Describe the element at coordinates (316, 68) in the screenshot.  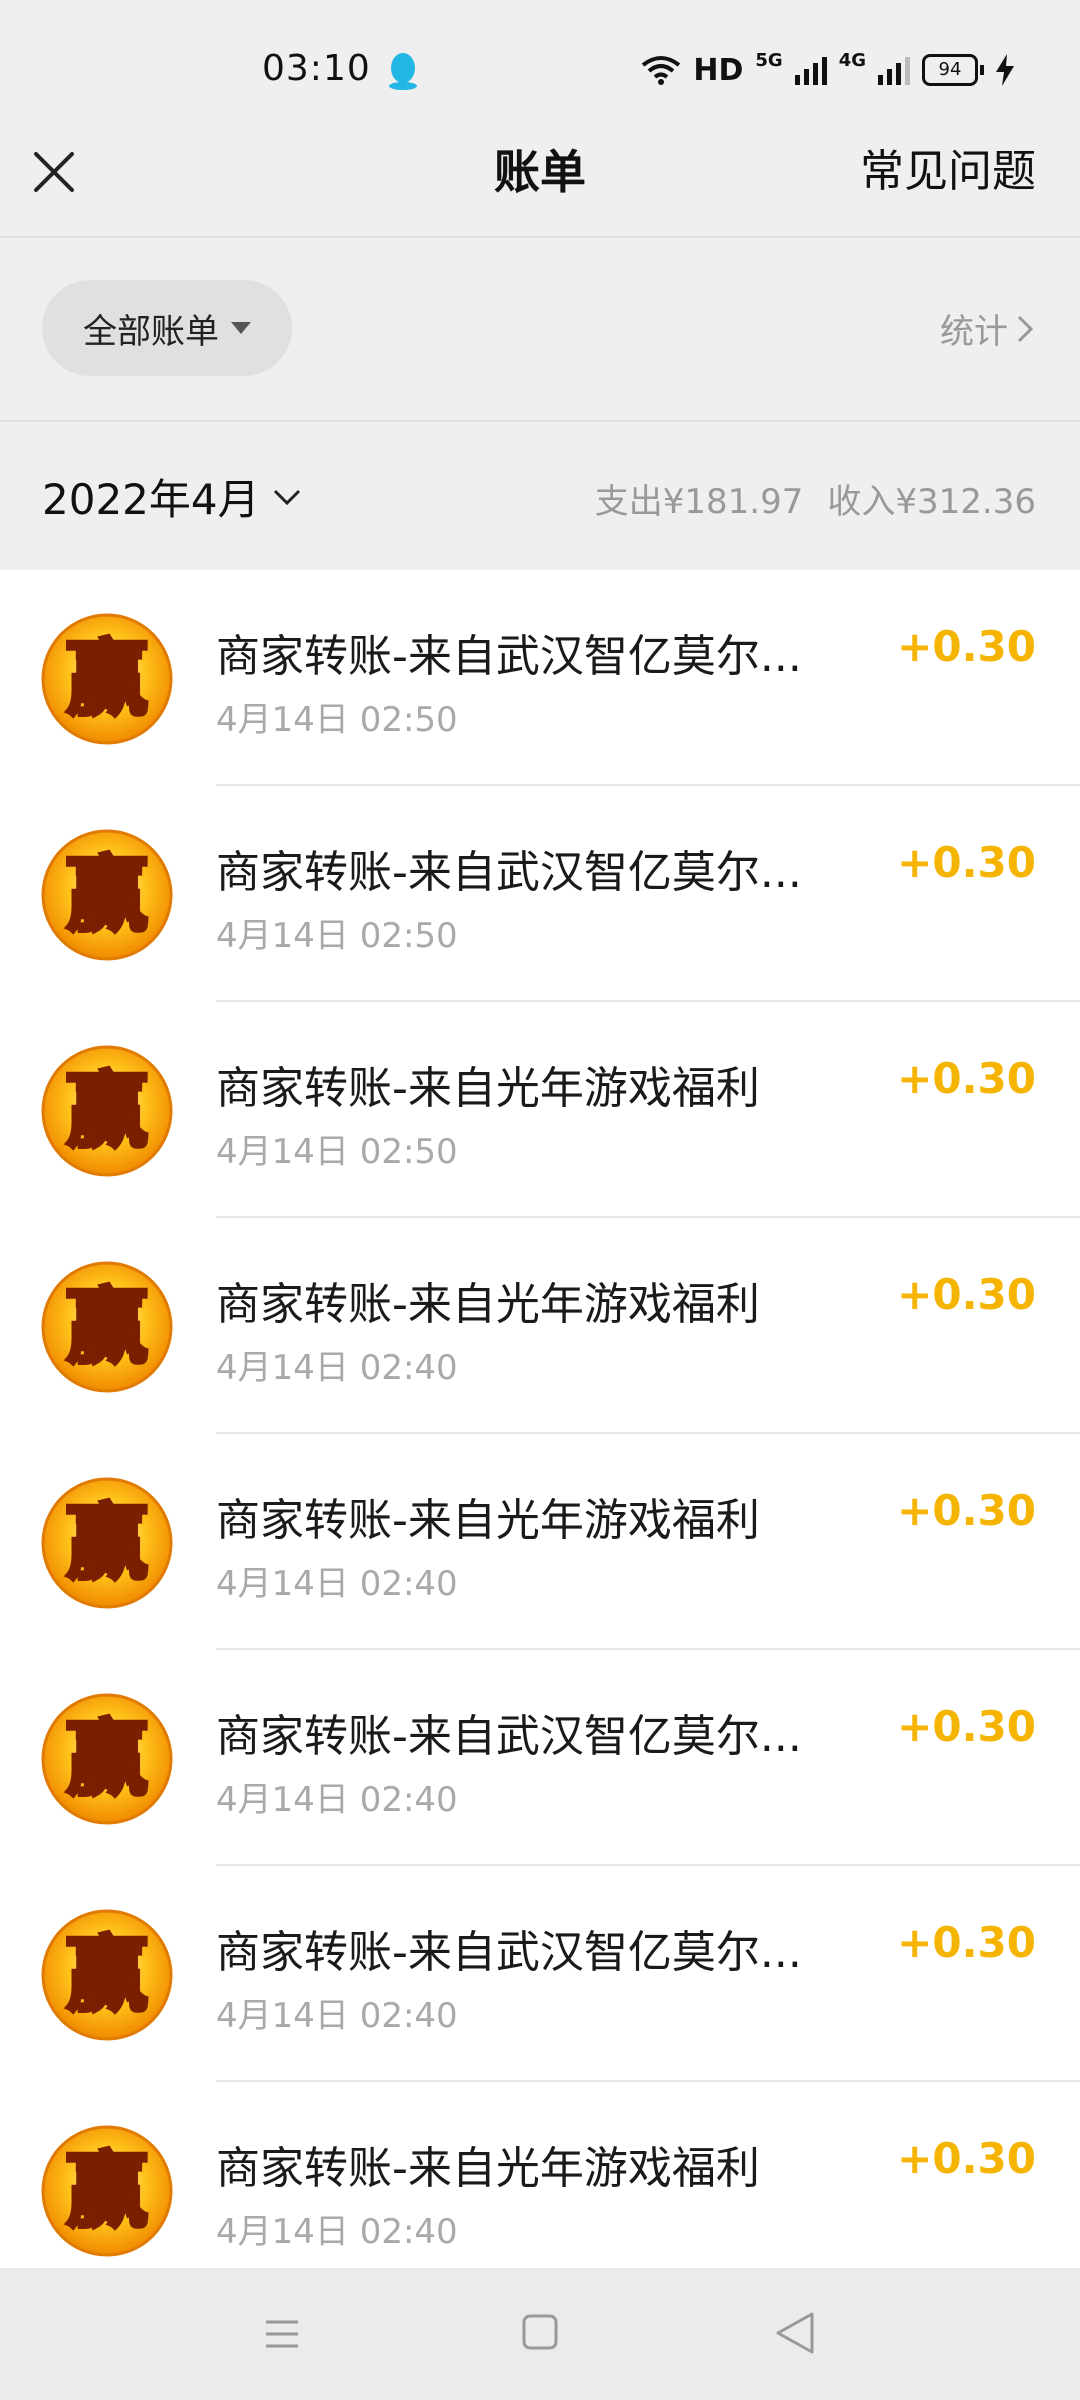
I see `status-time: 03:10` at that location.